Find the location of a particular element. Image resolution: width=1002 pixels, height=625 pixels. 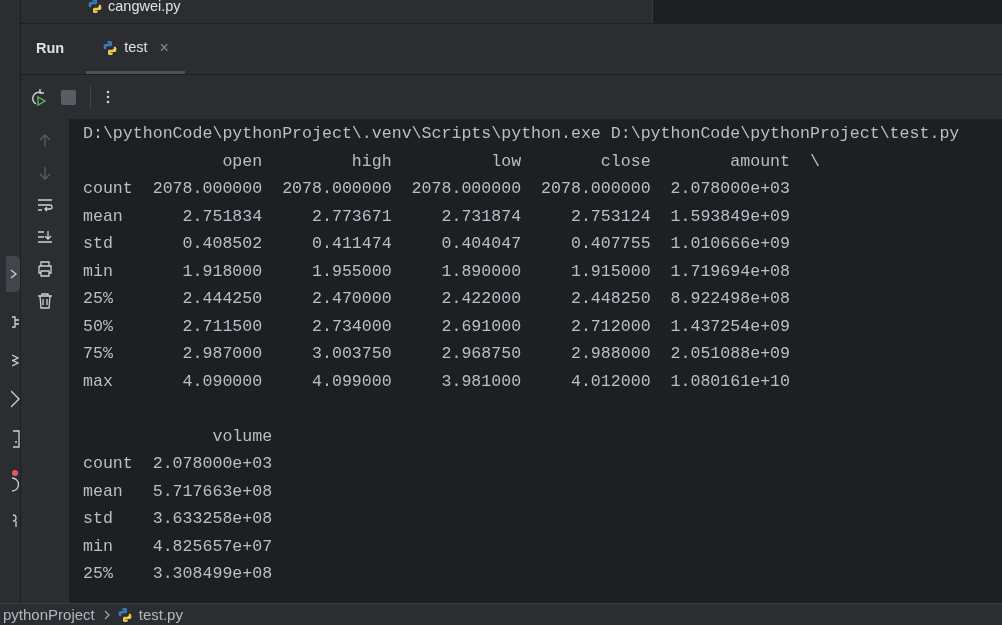

breadcrumb: pythonProject is located at coordinates (49, 614).